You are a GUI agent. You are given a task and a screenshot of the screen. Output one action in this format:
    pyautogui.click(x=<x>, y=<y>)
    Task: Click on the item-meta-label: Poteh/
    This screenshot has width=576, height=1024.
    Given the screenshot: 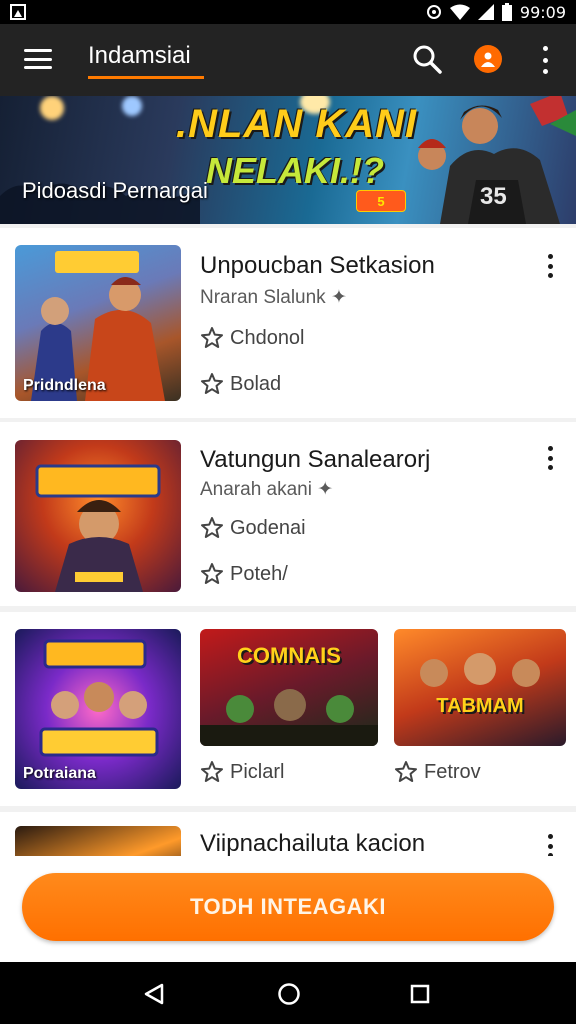 What is the action you would take?
    pyautogui.click(x=259, y=573)
    